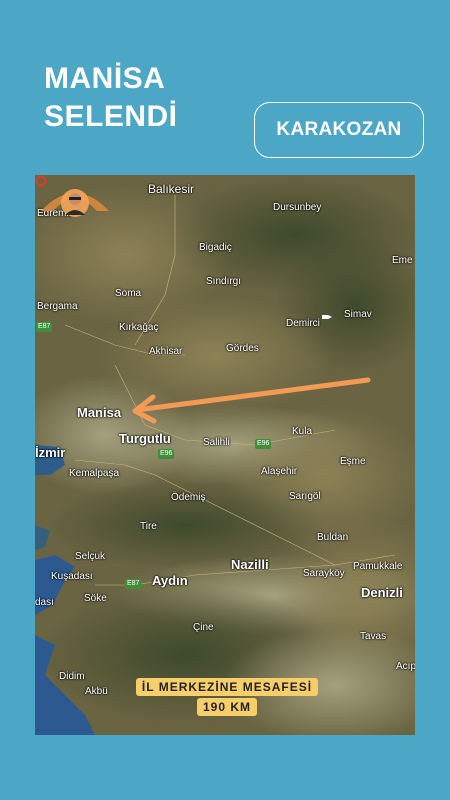  Describe the element at coordinates (215, 247) in the screenshot. I see `label-bigadic: Bigadiç` at that location.